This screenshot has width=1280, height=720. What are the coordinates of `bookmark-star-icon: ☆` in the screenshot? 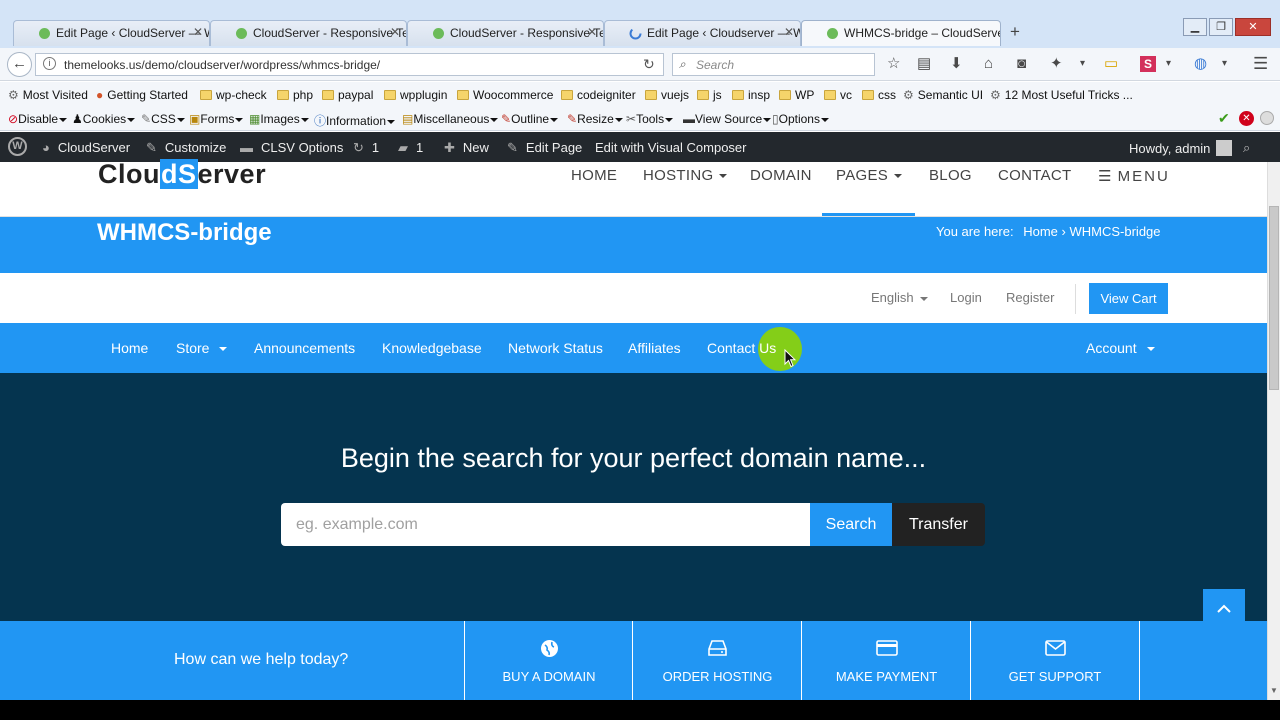 It's located at (893, 64).